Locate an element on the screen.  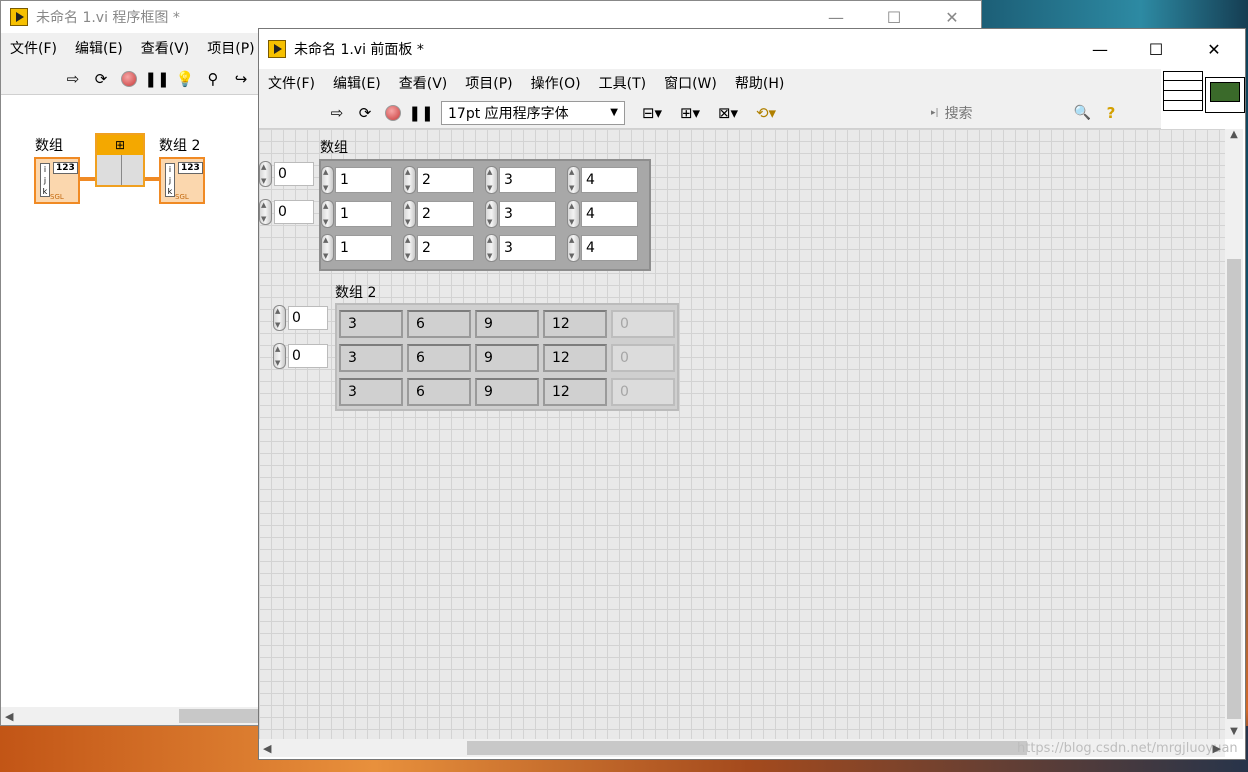
panel-menu-project: 项目(P) is located at coordinates (488, 83).